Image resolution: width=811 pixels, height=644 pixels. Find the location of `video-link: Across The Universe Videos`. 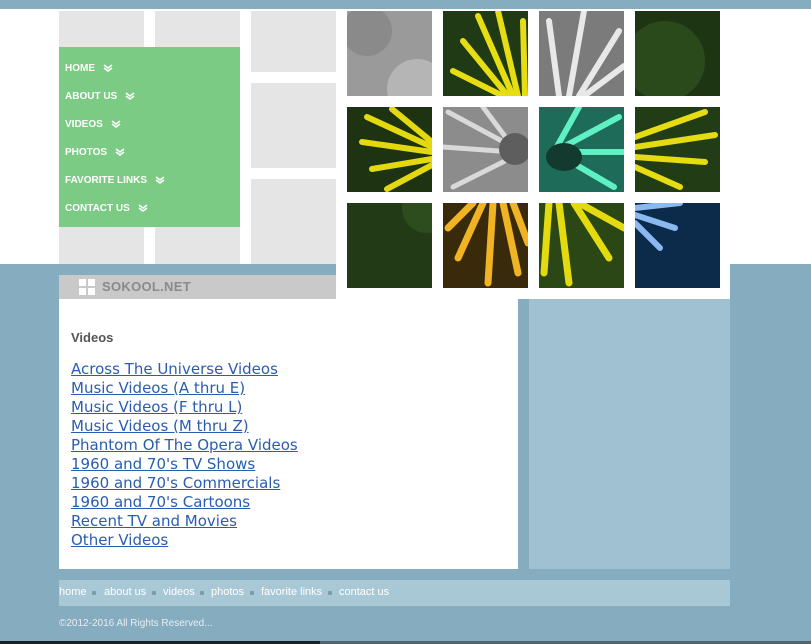

video-link: Across The Universe Videos is located at coordinates (174, 369).